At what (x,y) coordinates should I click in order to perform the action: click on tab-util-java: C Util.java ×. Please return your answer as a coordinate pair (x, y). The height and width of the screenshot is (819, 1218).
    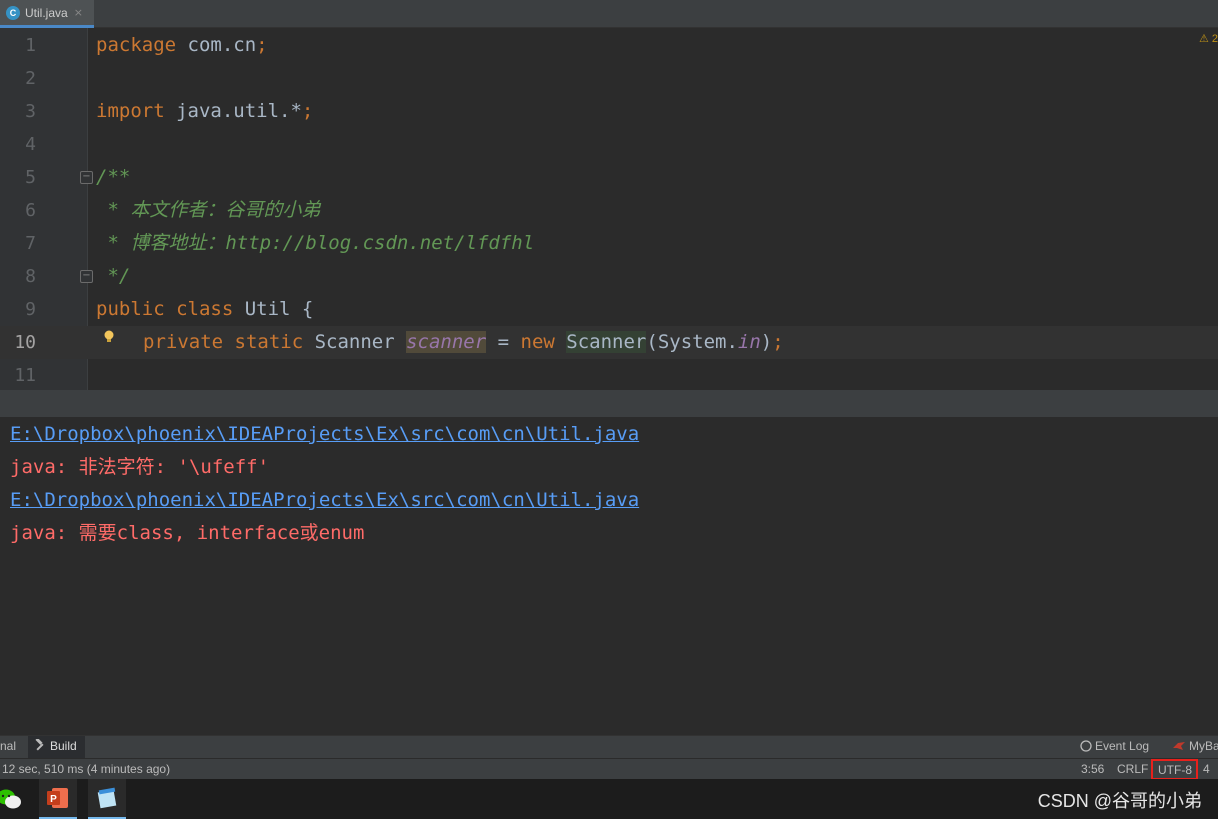
    Looking at the image, I should click on (47, 14).